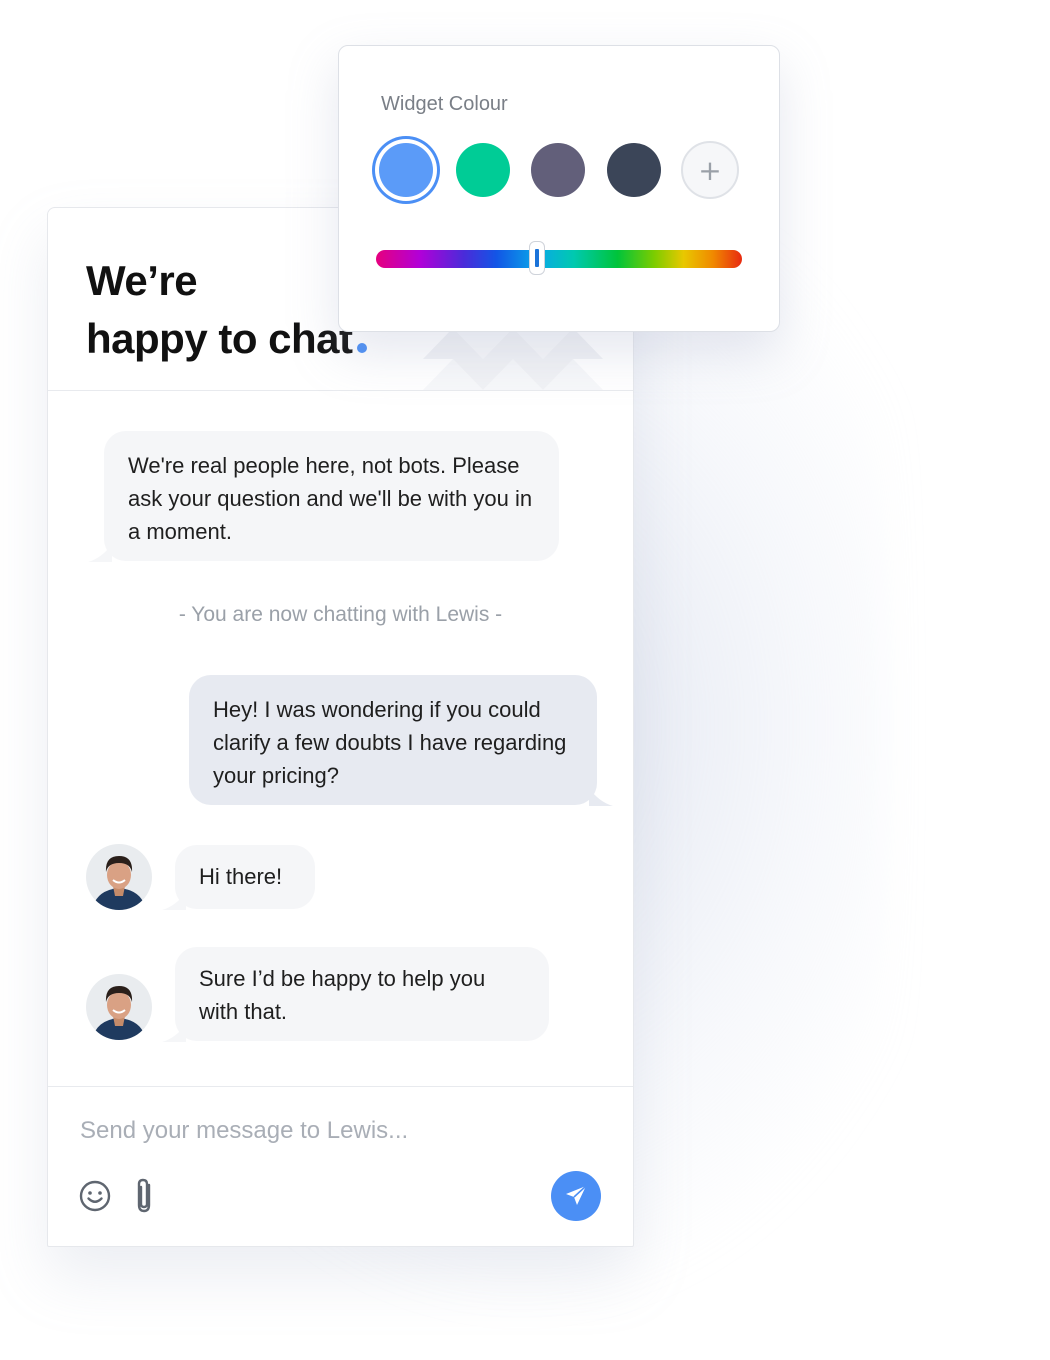 This screenshot has width=1050, height=1360. I want to click on title-line-1: We’re, so click(142, 280).